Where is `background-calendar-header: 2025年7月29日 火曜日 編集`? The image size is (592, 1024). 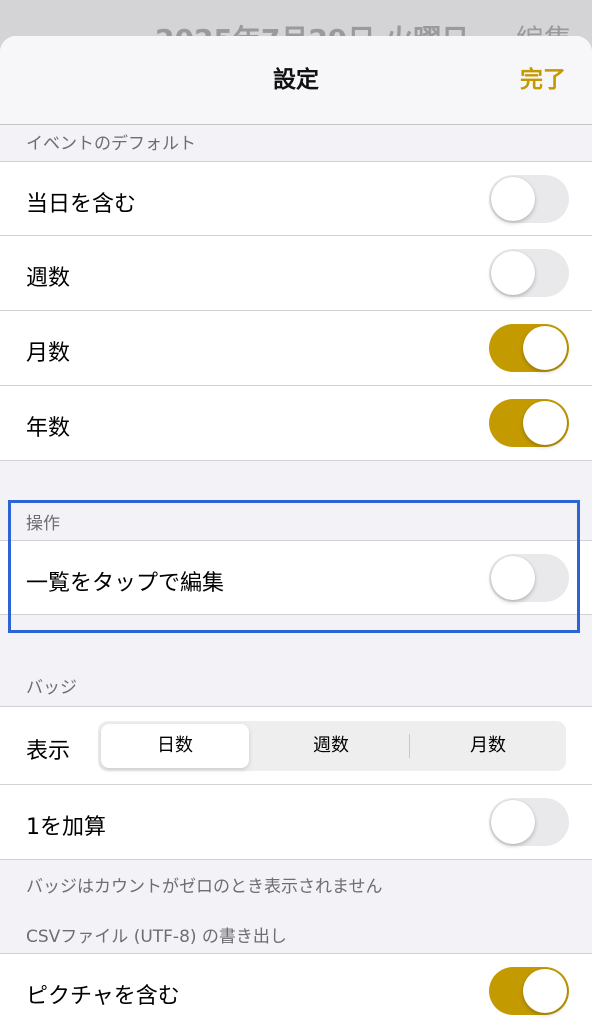
background-calendar-header: 2025年7月29日 火曜日 編集 is located at coordinates (296, 20).